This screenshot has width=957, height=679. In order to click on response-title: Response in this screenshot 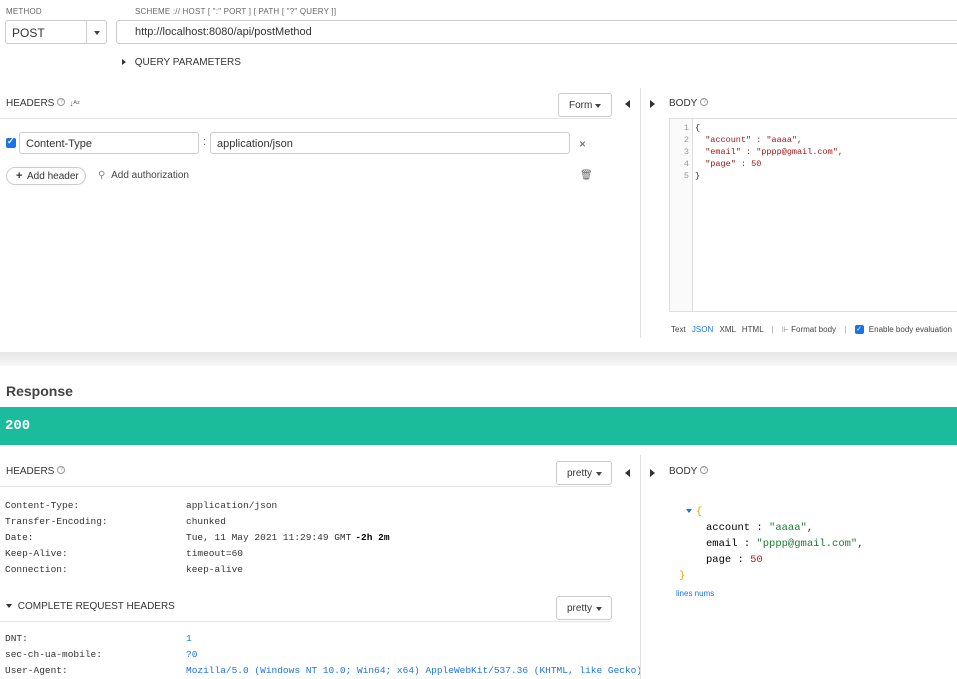, I will do `click(39, 391)`.